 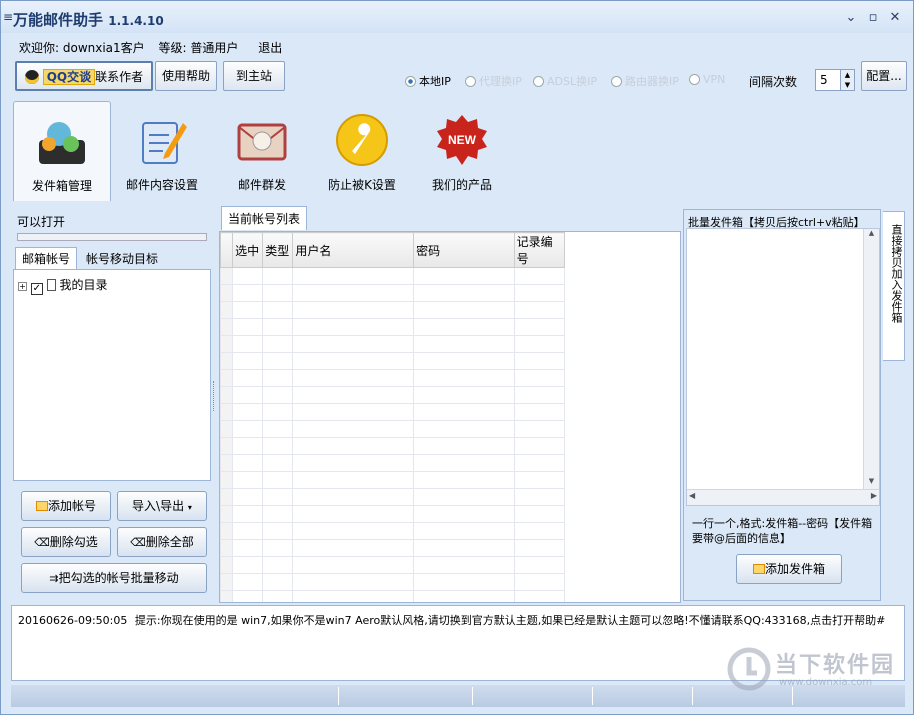 I want to click on column-header: 用户名, so click(x=353, y=250).